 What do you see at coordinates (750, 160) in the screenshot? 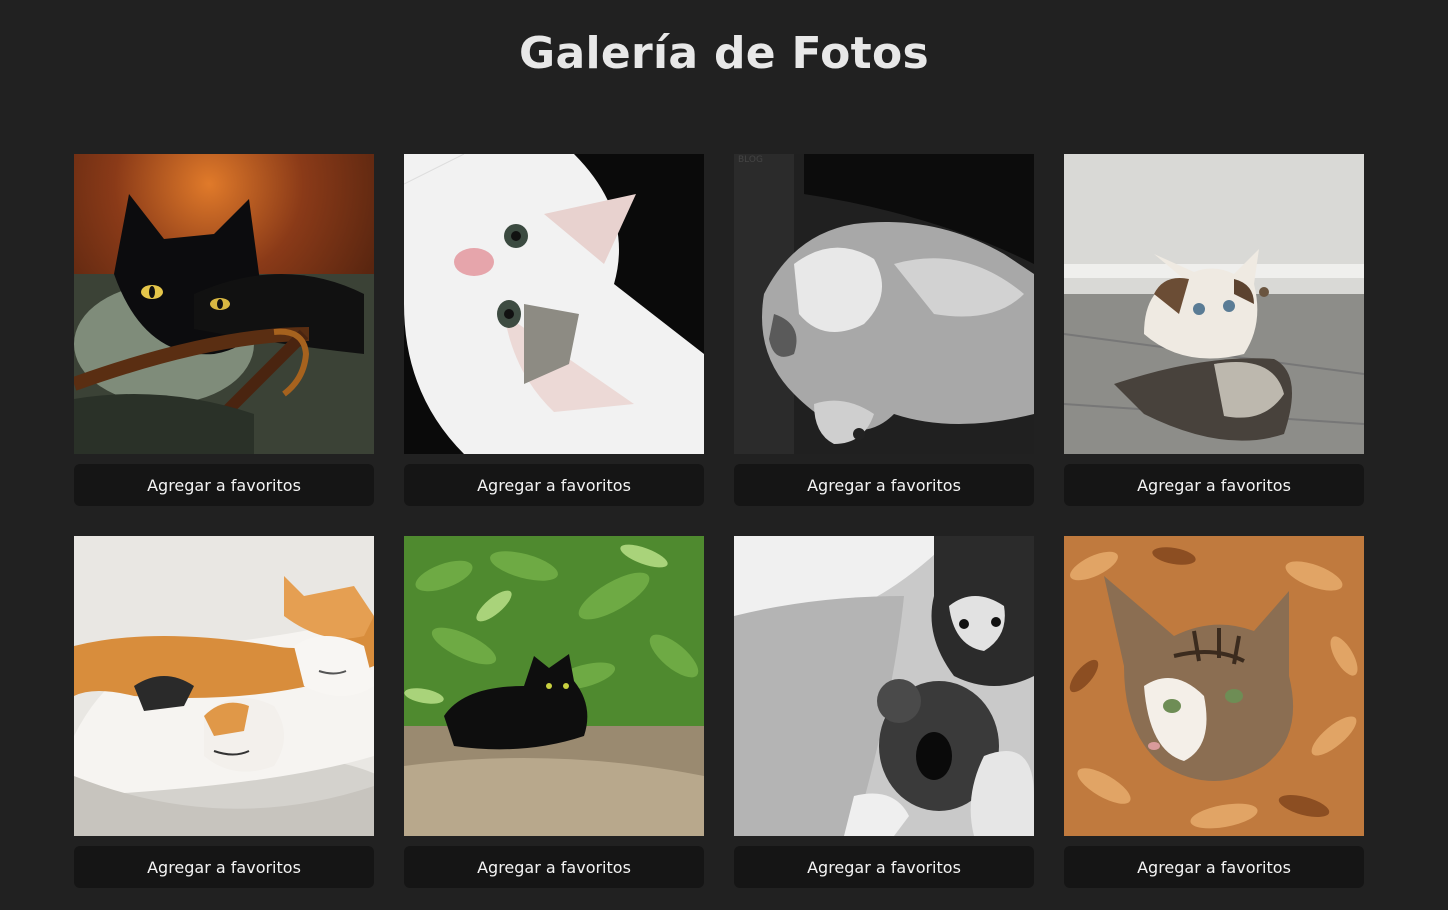
I see `svg-text: BLOG` at bounding box center [750, 160].